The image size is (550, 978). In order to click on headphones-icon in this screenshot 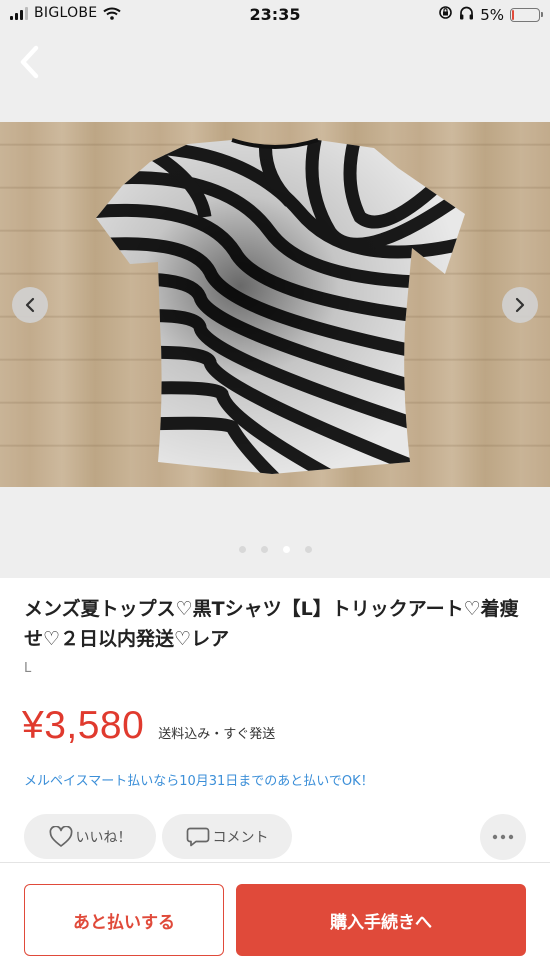, I will do `click(466, 15)`.